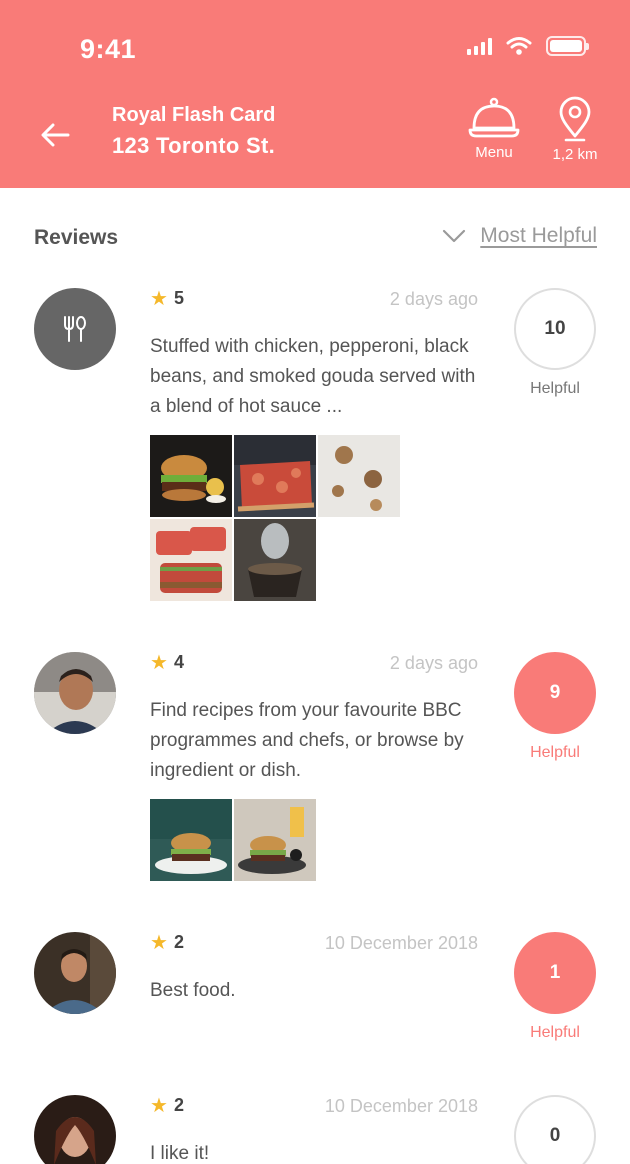  What do you see at coordinates (479, 46) in the screenshot?
I see `signal-icon` at bounding box center [479, 46].